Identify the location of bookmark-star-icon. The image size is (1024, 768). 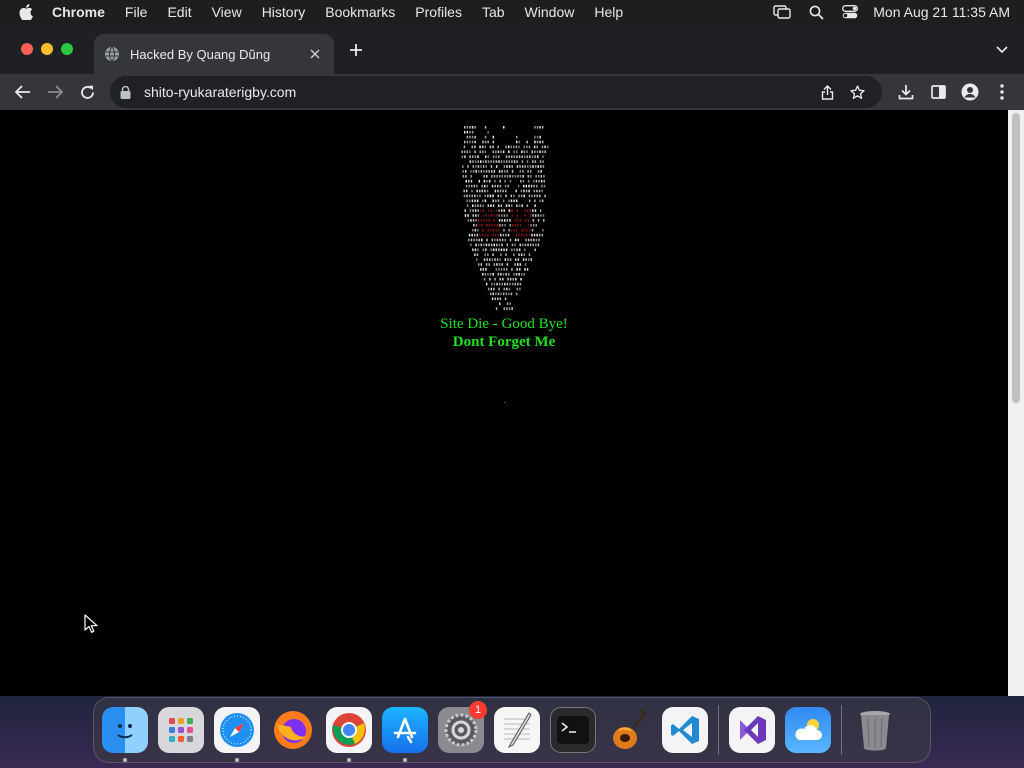
(857, 92).